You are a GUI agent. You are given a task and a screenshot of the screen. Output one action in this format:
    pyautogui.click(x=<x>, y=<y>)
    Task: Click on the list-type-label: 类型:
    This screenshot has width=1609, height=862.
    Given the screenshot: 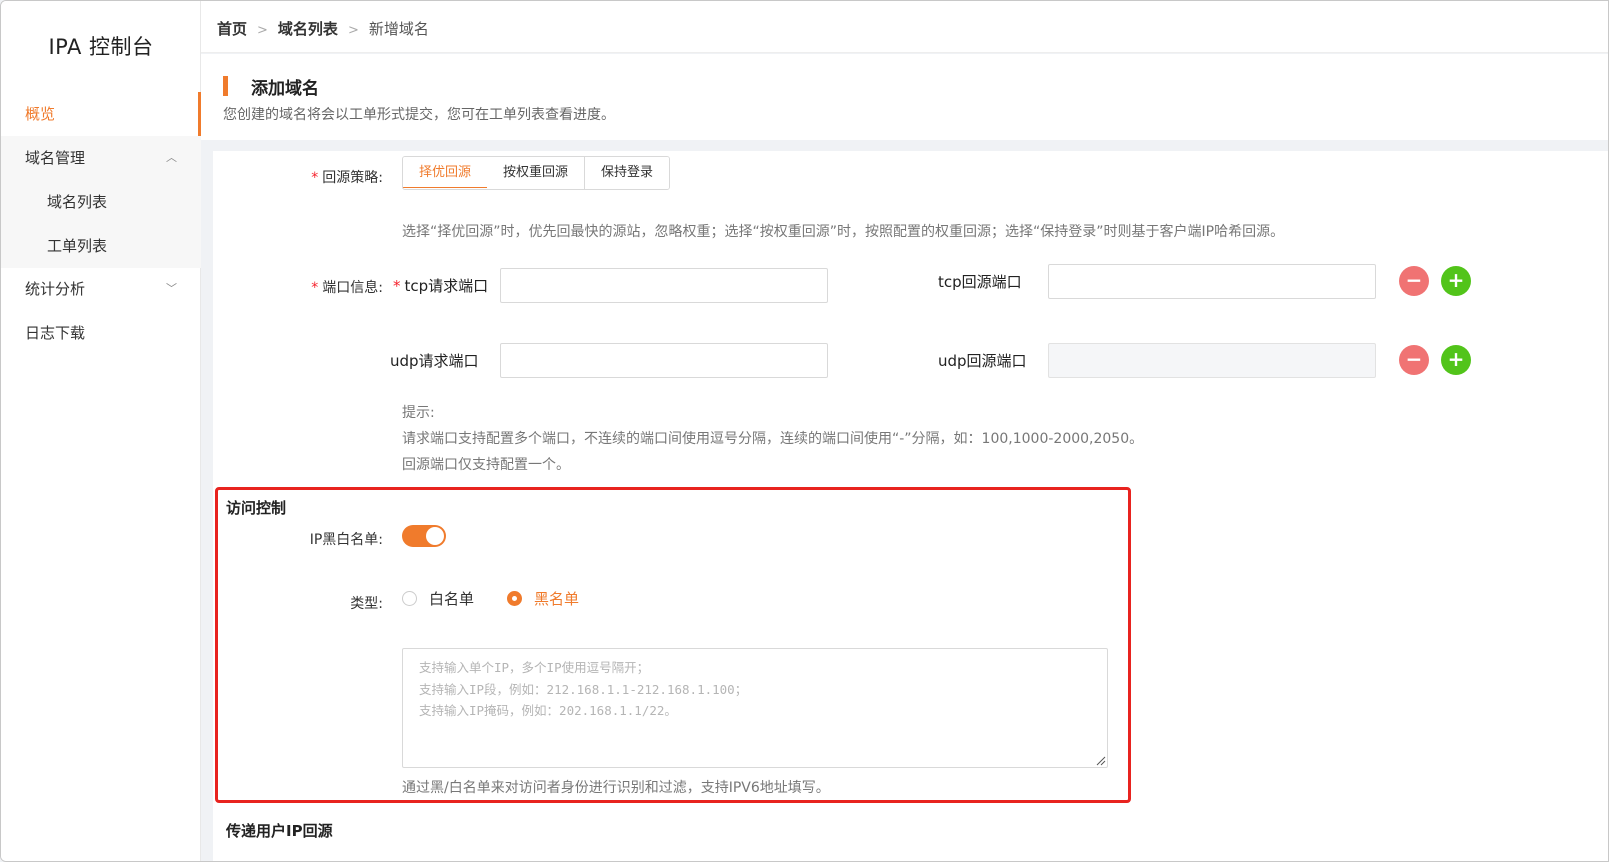 What is the action you would take?
    pyautogui.click(x=366, y=604)
    